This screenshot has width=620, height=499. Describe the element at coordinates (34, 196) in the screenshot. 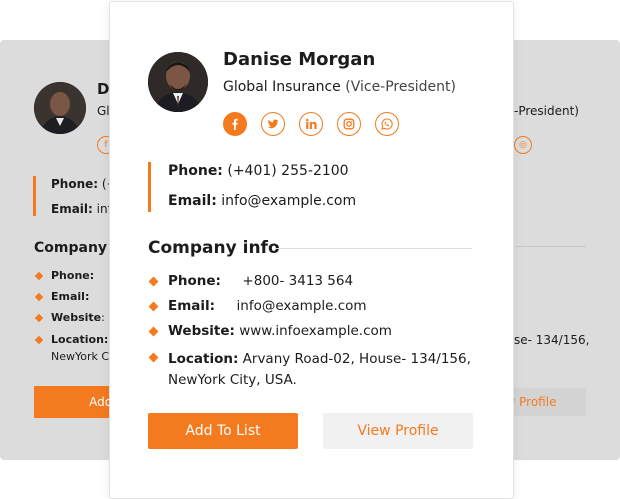

I see `background-contact-bar` at that location.